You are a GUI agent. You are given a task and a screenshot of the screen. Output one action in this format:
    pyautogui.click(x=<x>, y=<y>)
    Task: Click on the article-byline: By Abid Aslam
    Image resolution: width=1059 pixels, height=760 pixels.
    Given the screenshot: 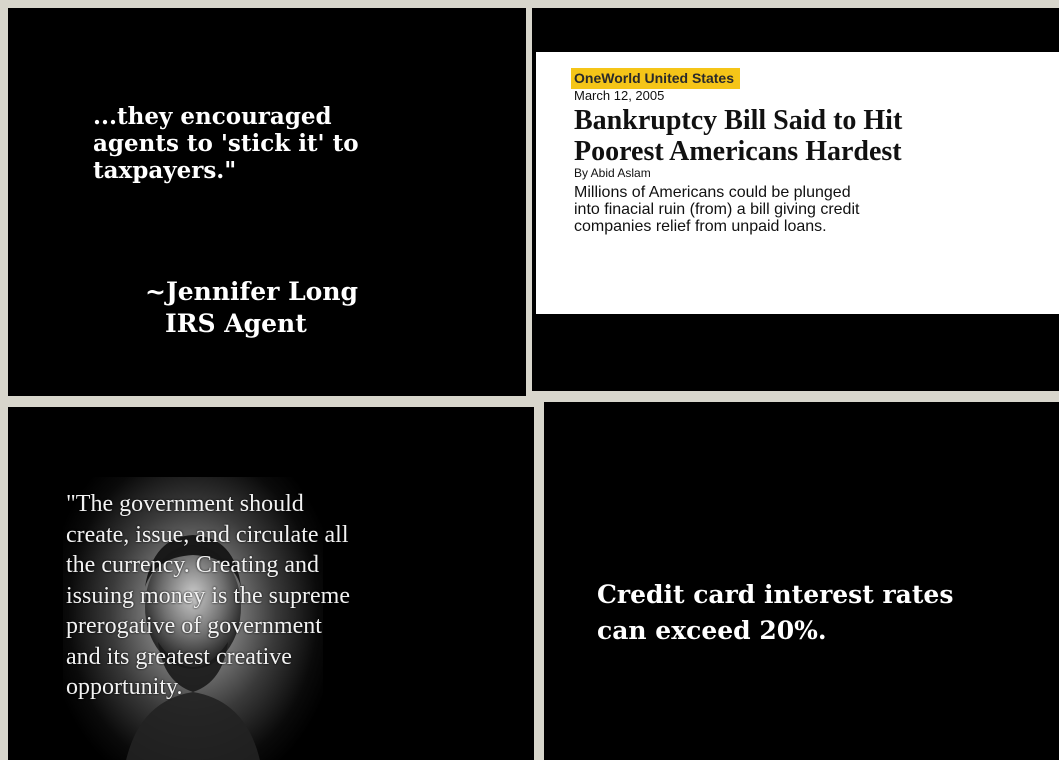 What is the action you would take?
    pyautogui.click(x=612, y=173)
    